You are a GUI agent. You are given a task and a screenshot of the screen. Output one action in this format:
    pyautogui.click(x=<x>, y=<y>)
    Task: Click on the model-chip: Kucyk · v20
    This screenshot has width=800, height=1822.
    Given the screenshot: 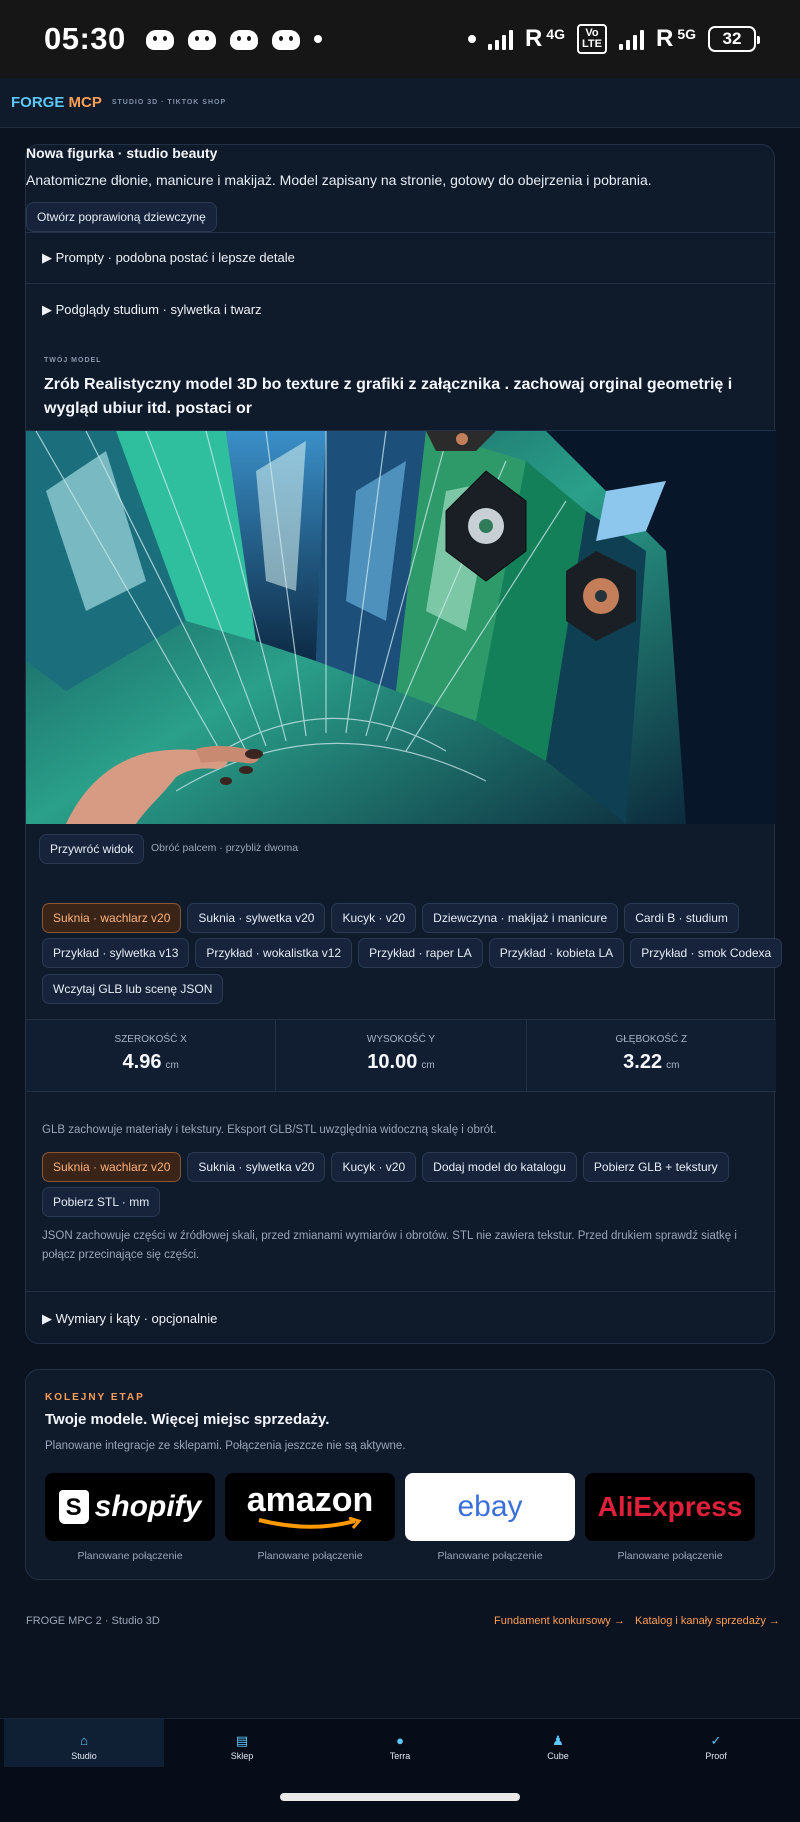 What is the action you would take?
    pyautogui.click(x=374, y=918)
    